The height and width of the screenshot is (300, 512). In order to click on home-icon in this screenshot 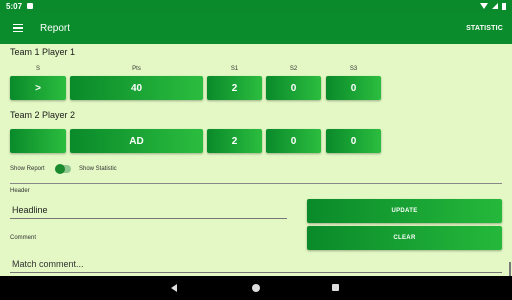, I will do `click(256, 288)`.